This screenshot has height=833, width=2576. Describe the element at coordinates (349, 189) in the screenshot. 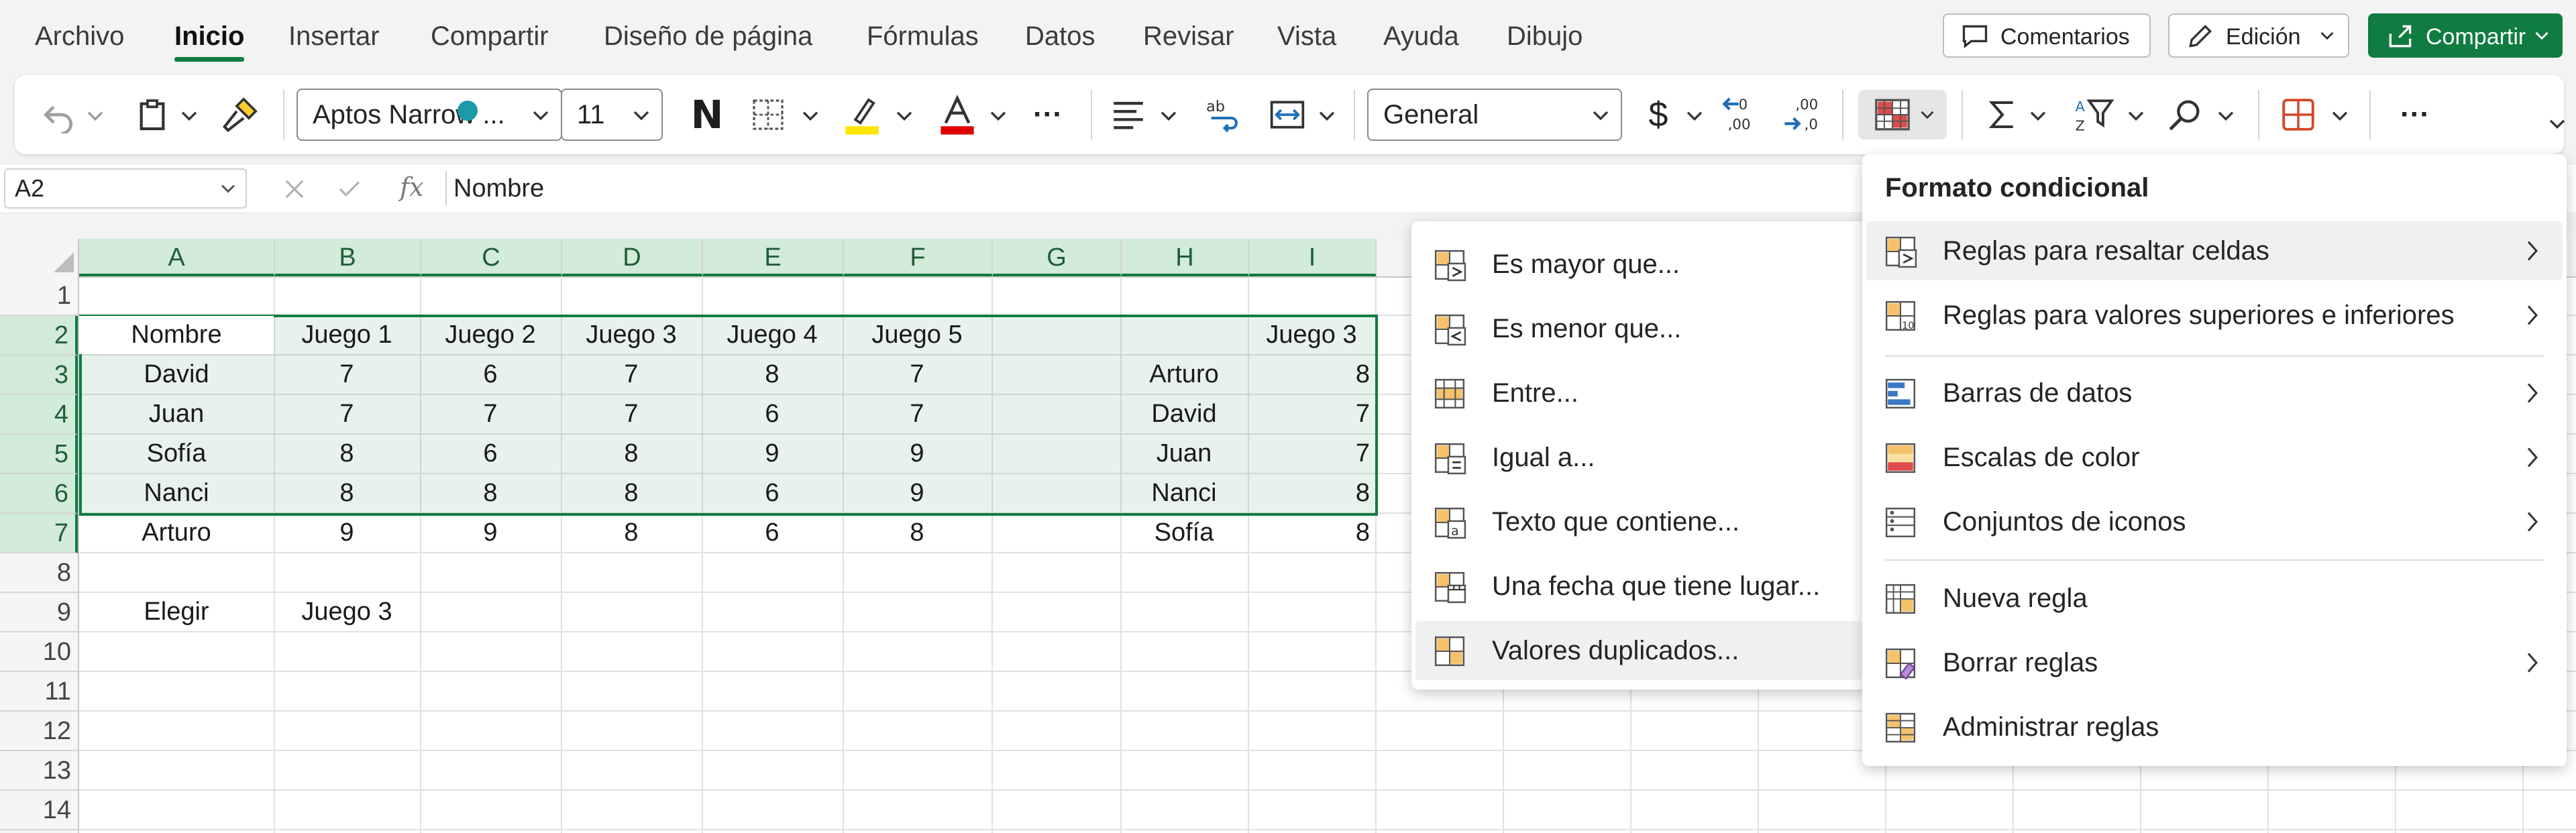

I see `enter-check-icon` at that location.